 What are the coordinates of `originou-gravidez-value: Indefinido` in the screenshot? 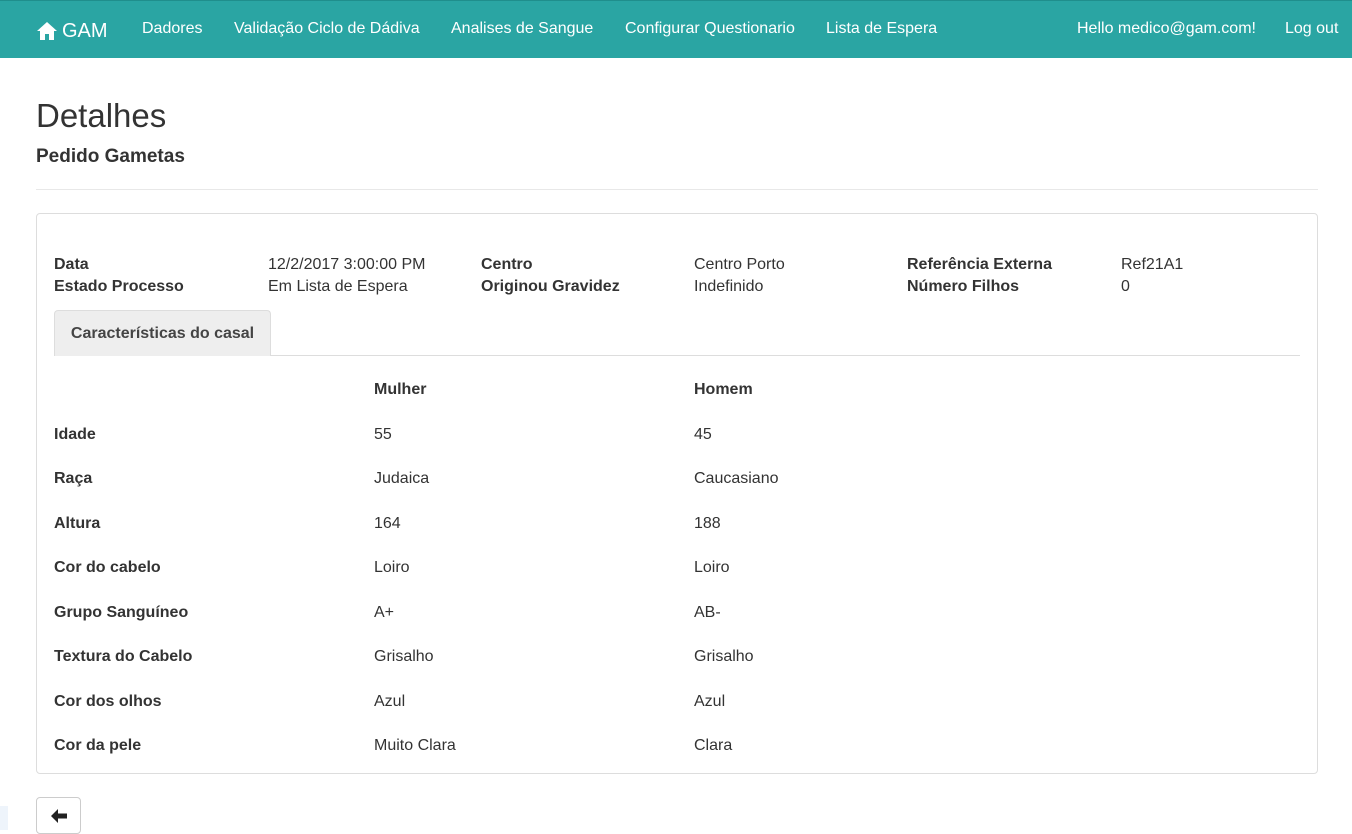 It's located at (729, 286).